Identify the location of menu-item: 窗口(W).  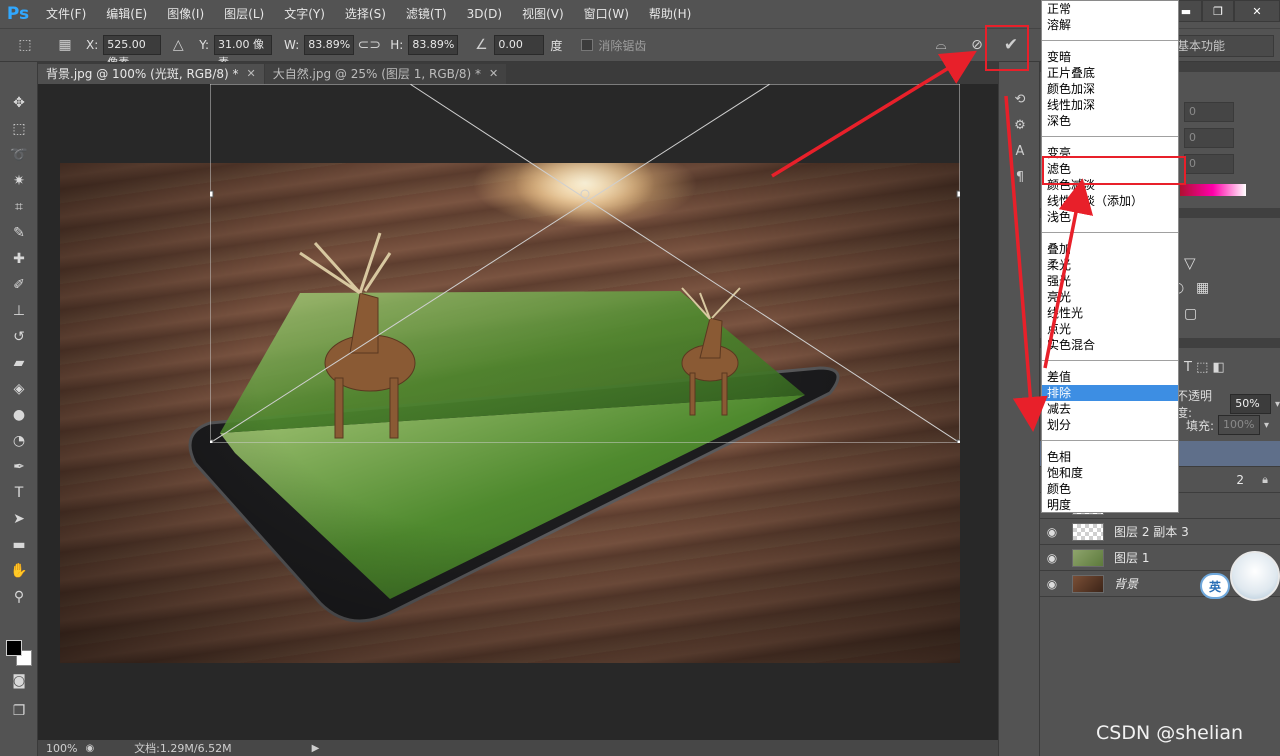
(606, 14).